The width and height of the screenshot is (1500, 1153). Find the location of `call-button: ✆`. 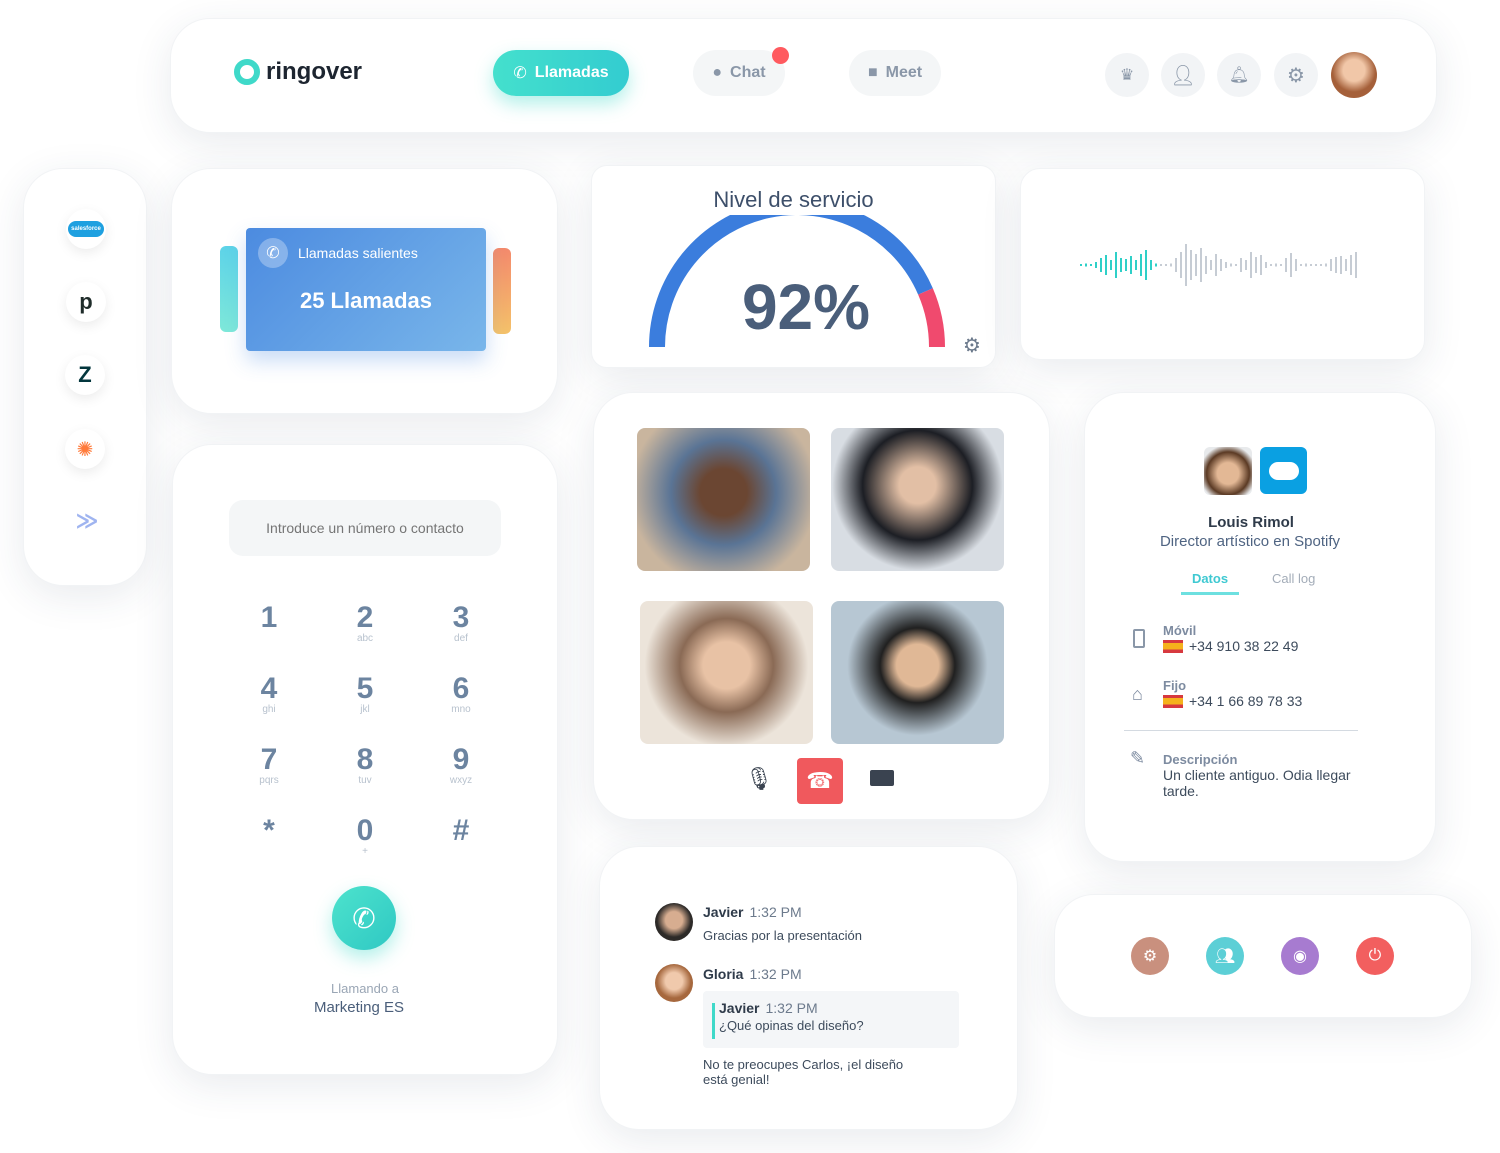

call-button: ✆ is located at coordinates (364, 918).